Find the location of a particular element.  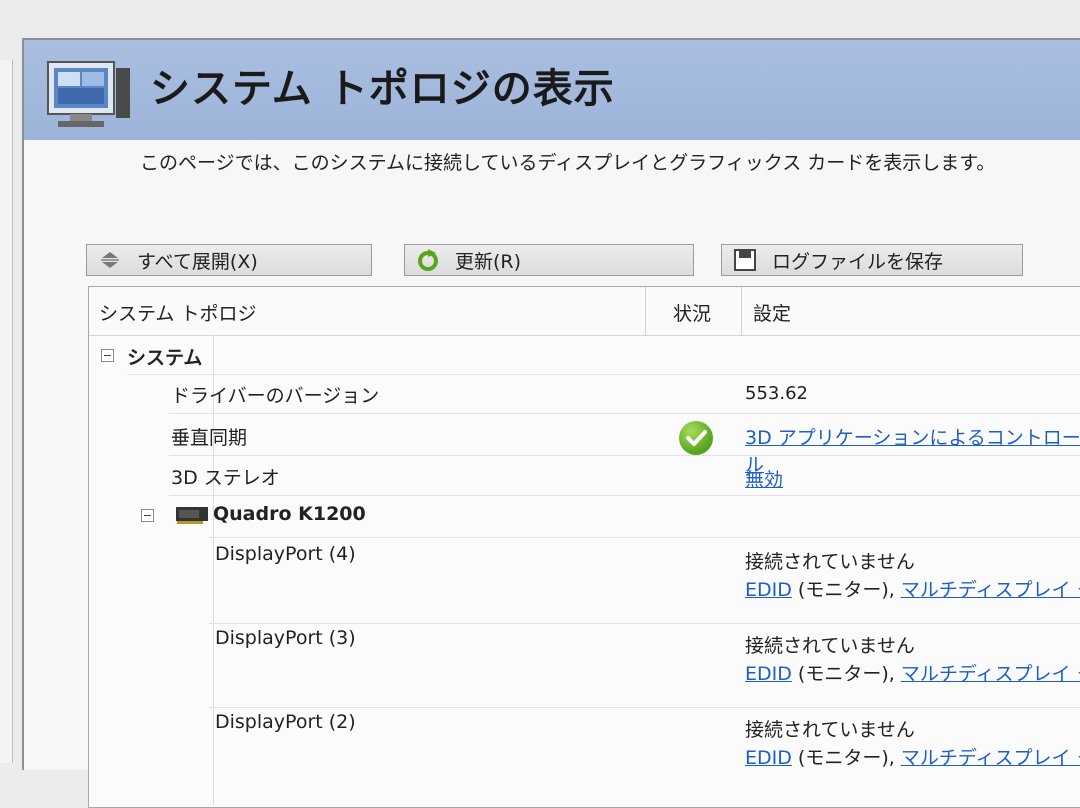

refresh-icon is located at coordinates (428, 260).